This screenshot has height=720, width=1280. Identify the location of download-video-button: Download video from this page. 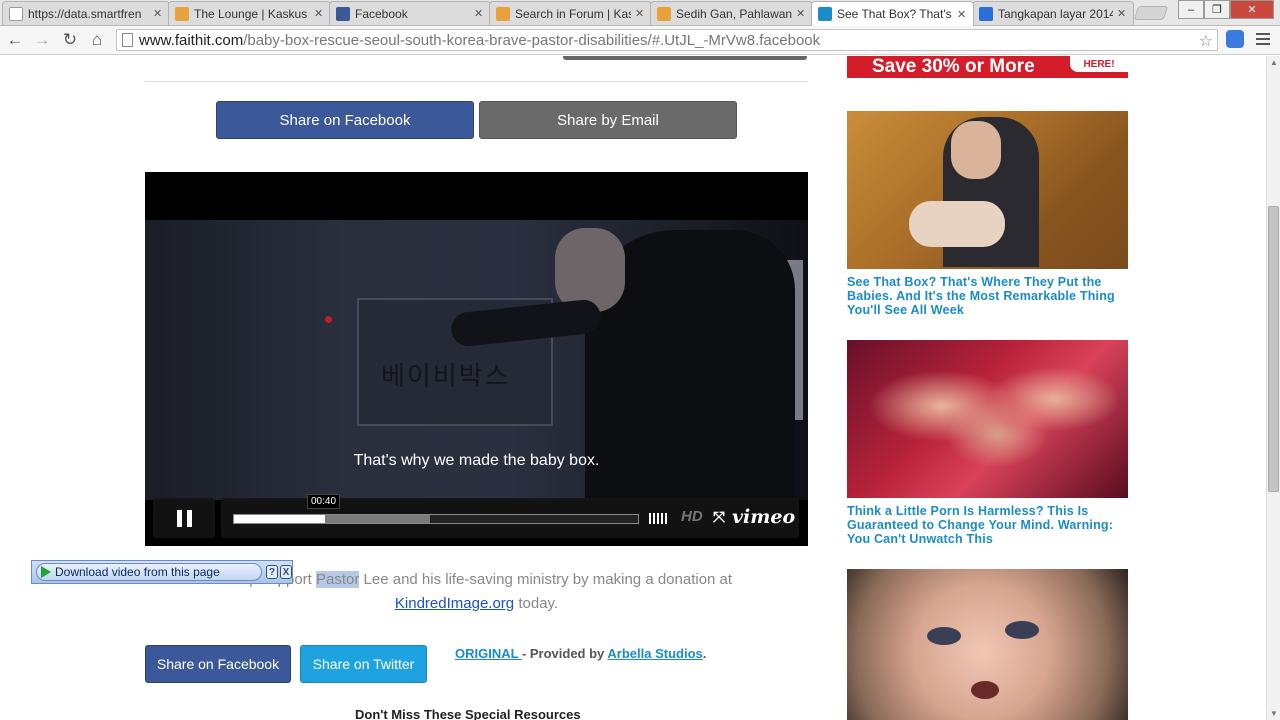
(149, 572).